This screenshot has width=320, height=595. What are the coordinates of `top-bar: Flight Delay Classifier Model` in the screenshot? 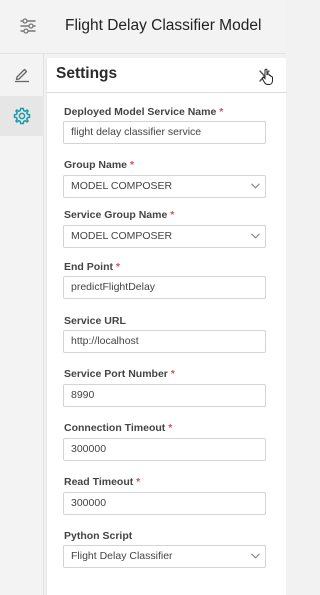 It's located at (143, 27).